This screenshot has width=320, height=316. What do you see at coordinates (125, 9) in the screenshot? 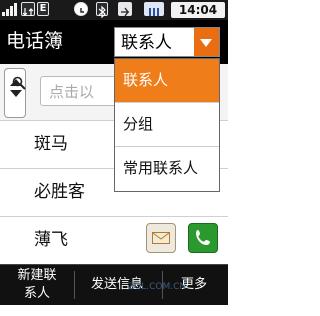
I see `usb-icon` at bounding box center [125, 9].